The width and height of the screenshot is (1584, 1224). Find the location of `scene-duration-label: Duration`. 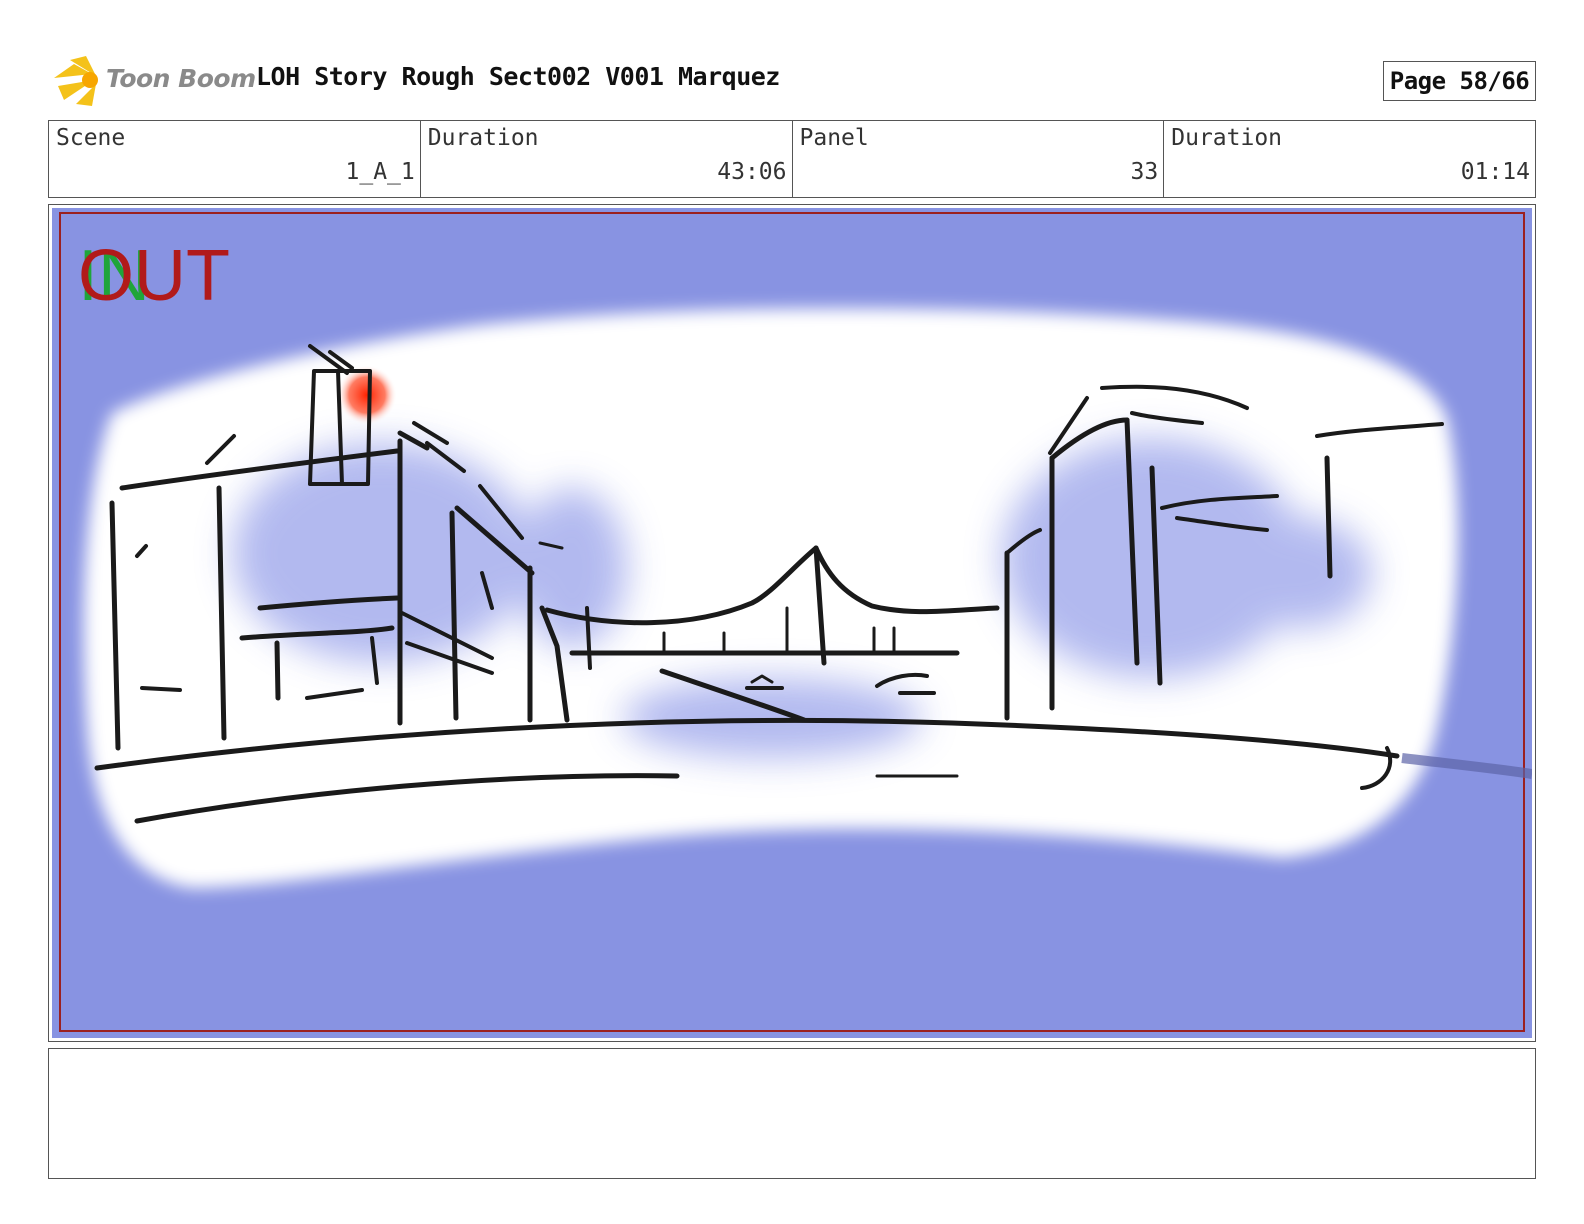

scene-duration-label: Duration is located at coordinates (483, 138).